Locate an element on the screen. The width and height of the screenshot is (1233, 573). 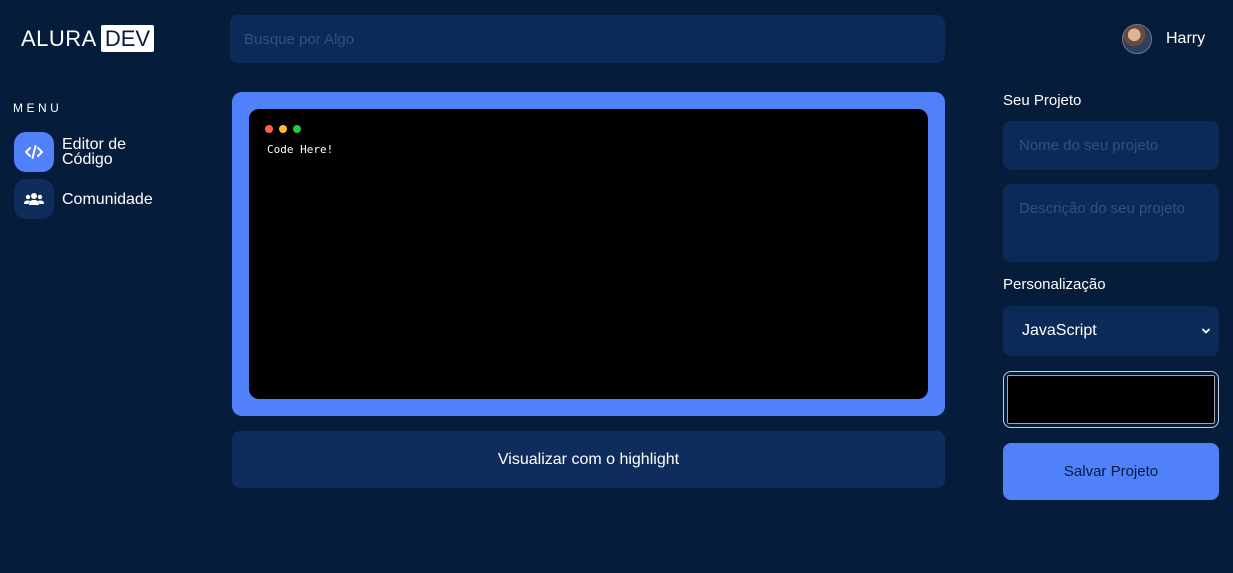
menu-item-comunidade: Comunidade is located at coordinates (93, 199).